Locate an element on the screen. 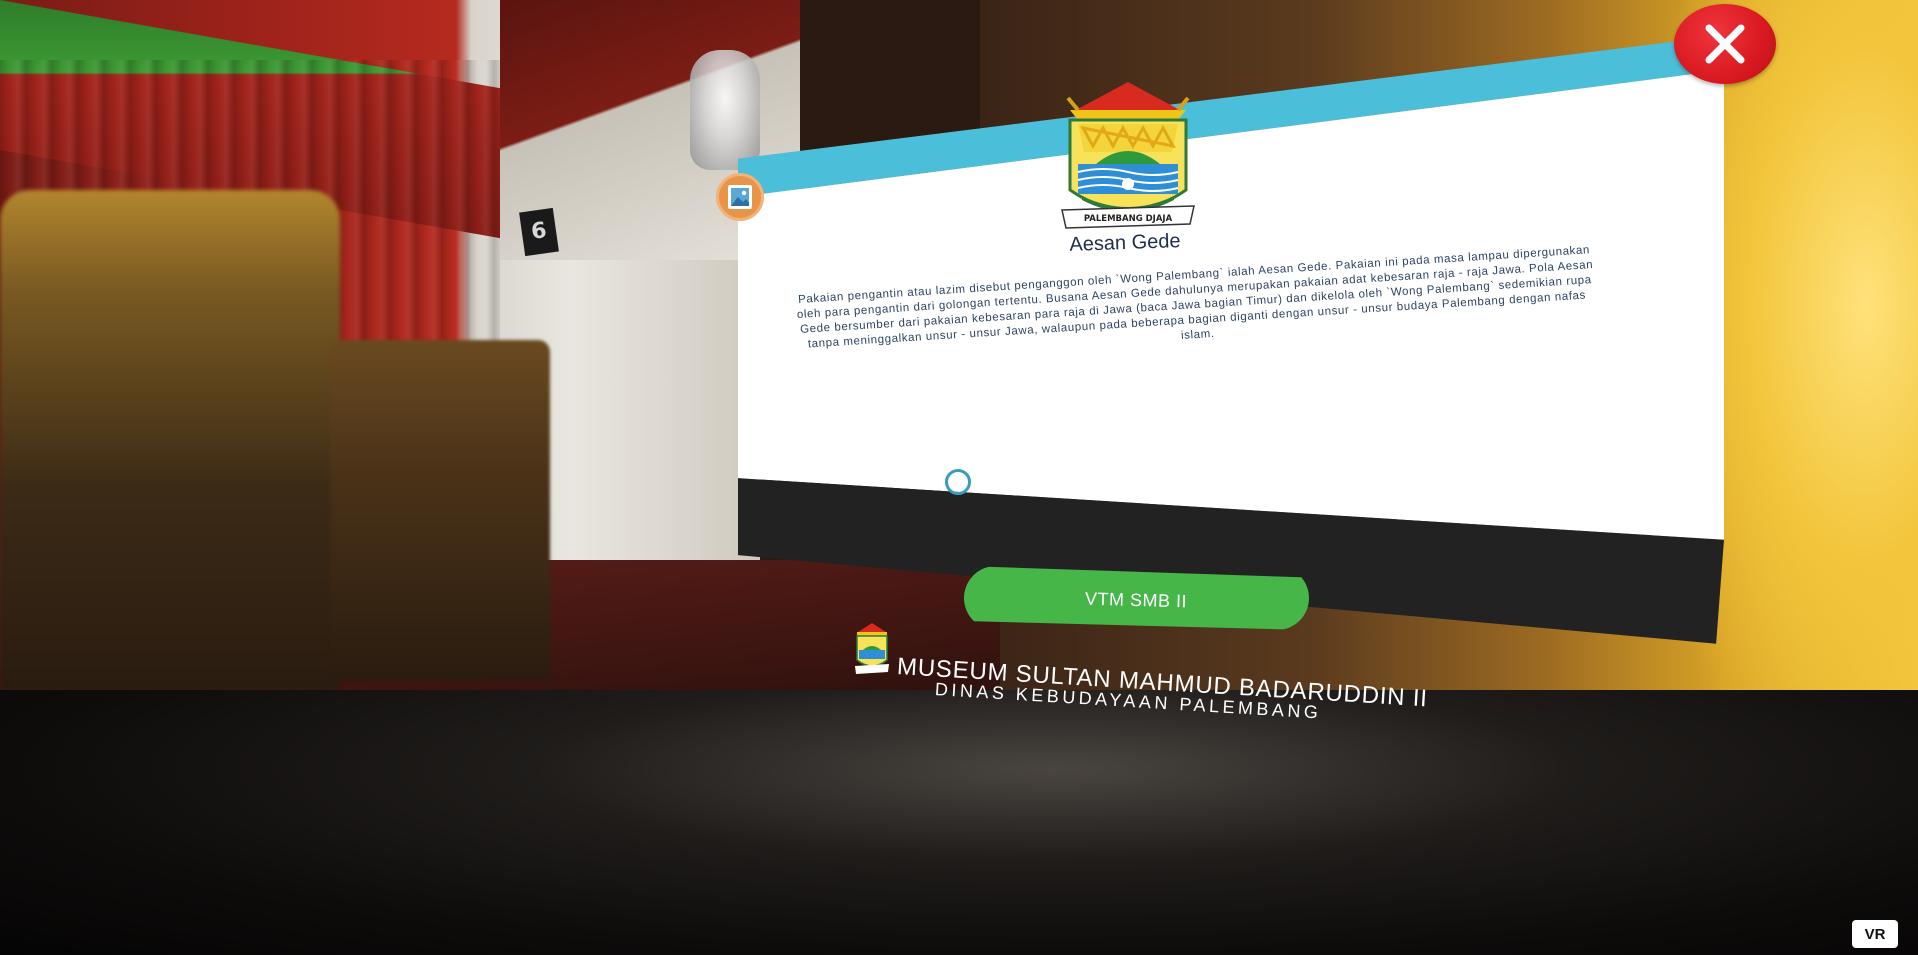  close-button is located at coordinates (1725, 44).